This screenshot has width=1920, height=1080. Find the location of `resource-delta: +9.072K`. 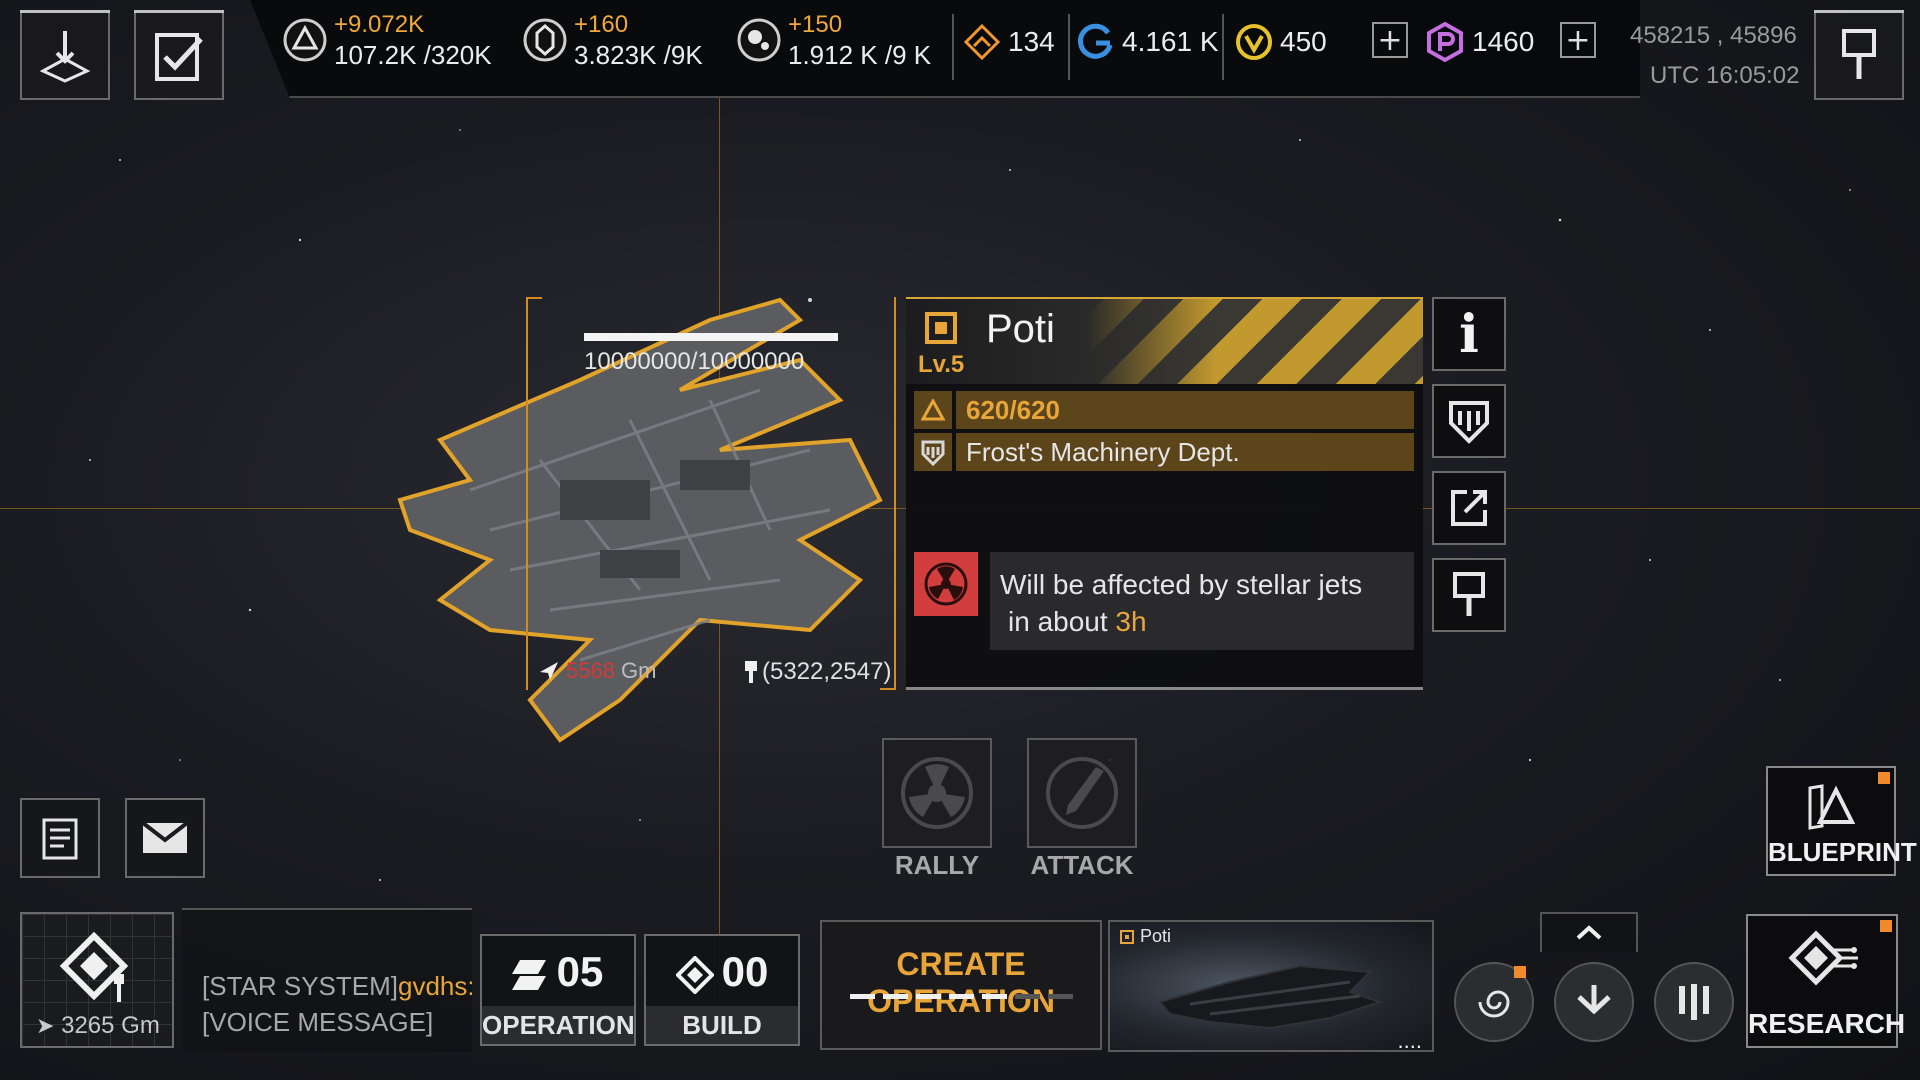

resource-delta: +9.072K is located at coordinates (379, 24).